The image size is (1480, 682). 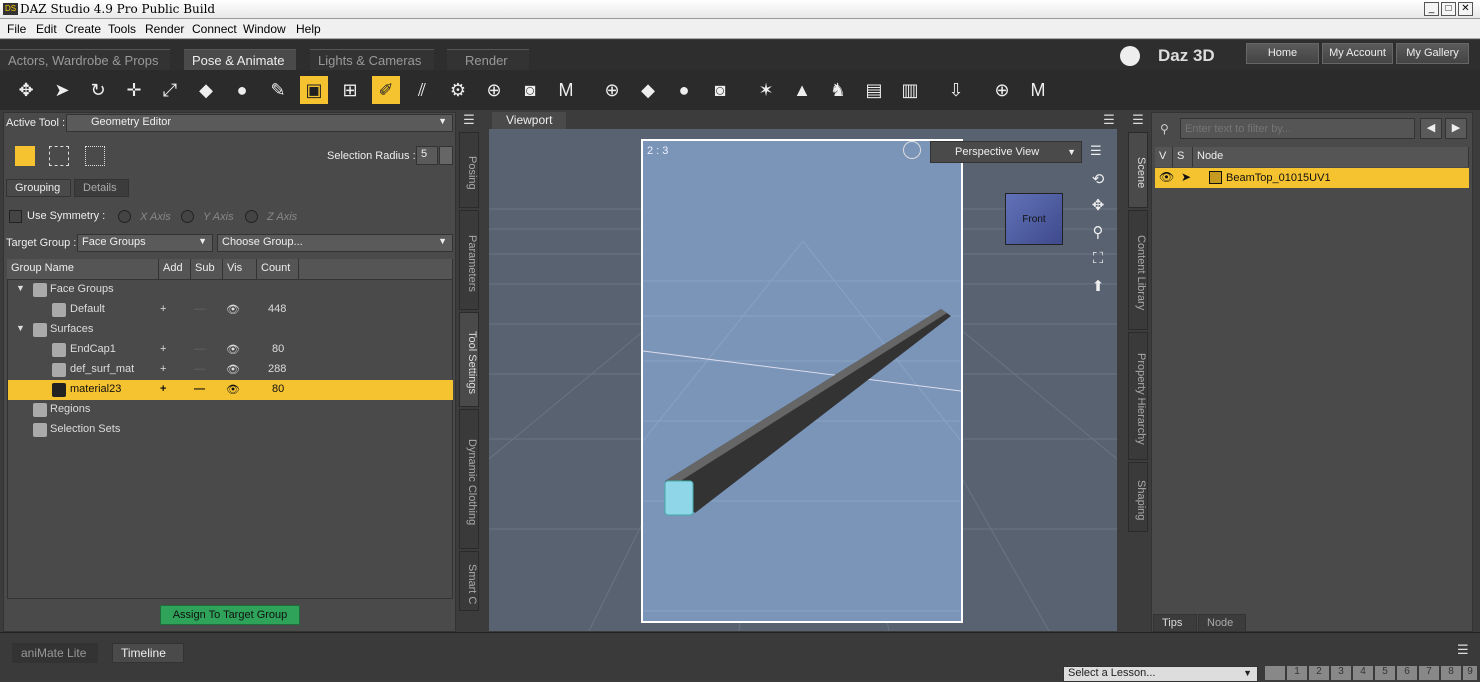 I want to click on group-row-selection-sets: Selection Sets, so click(x=230, y=430).